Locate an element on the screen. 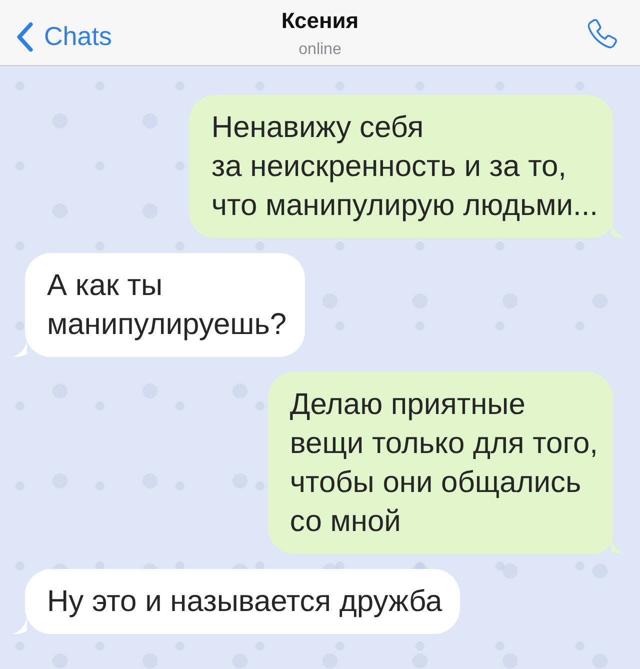 The width and height of the screenshot is (640, 669). chevron-icon is located at coordinates (25, 37).